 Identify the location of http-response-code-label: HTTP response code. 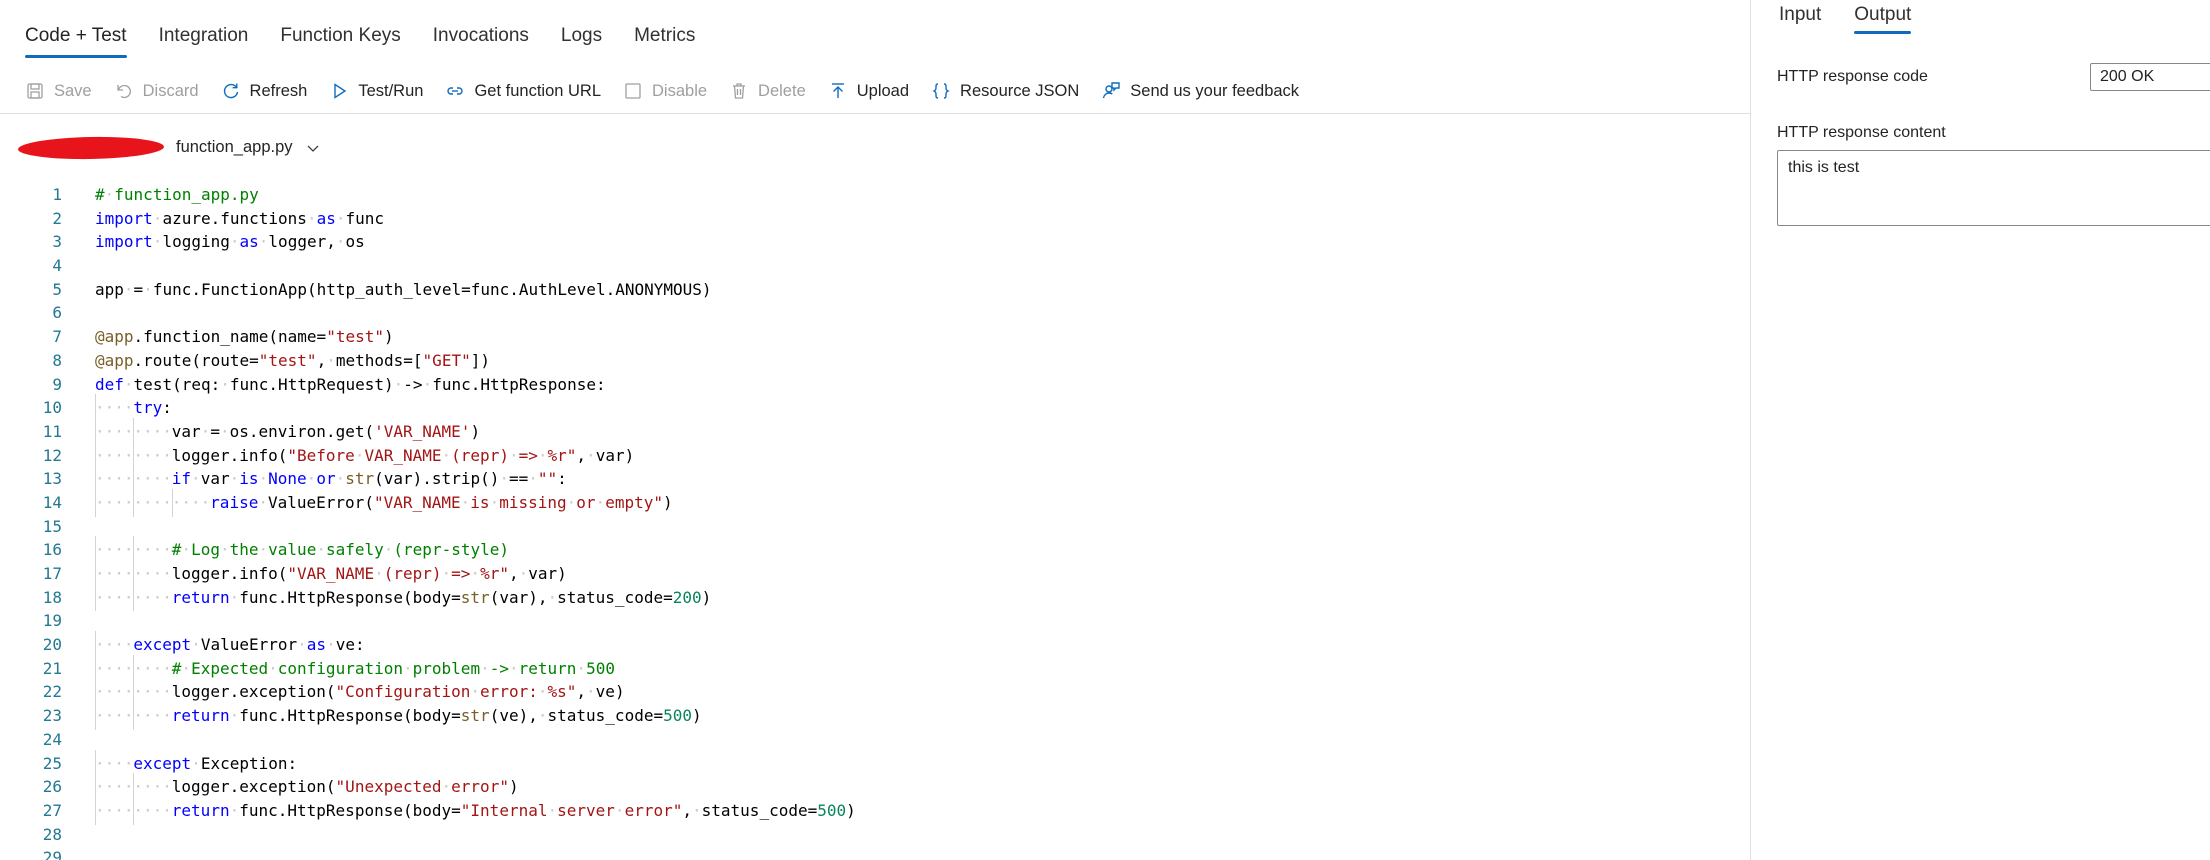
(1852, 76).